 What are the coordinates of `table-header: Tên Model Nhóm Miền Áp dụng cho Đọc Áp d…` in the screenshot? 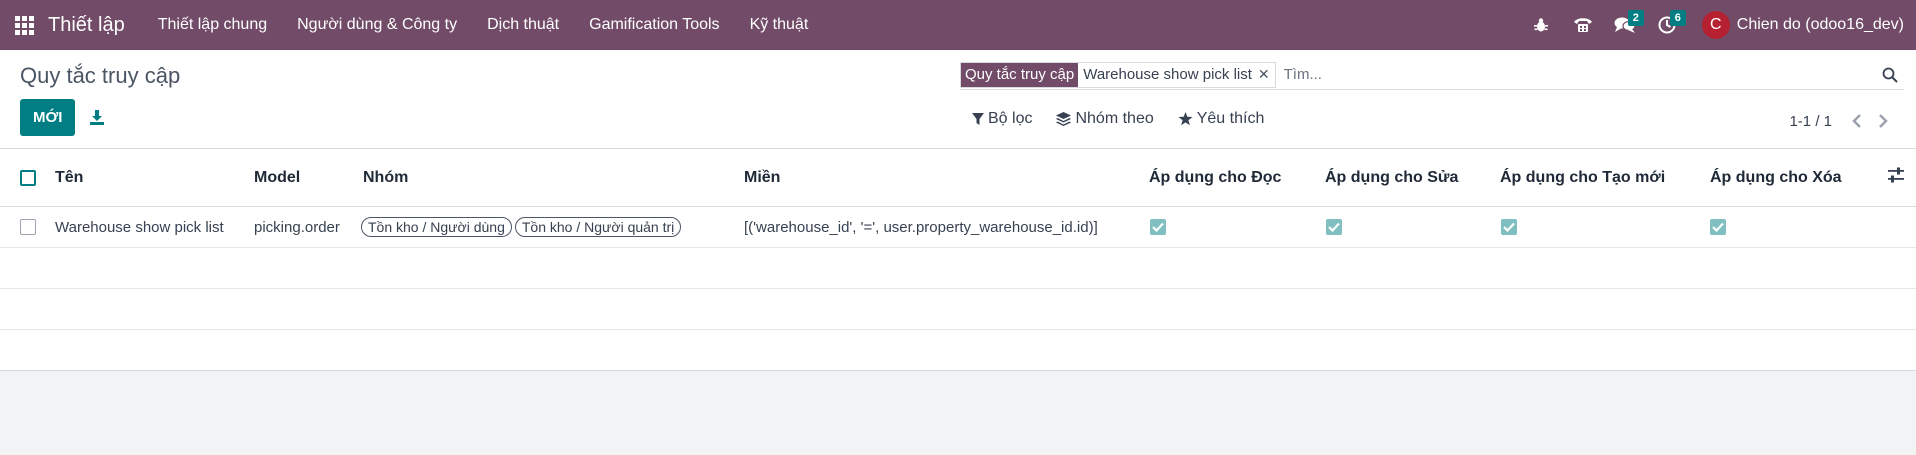 It's located at (958, 178).